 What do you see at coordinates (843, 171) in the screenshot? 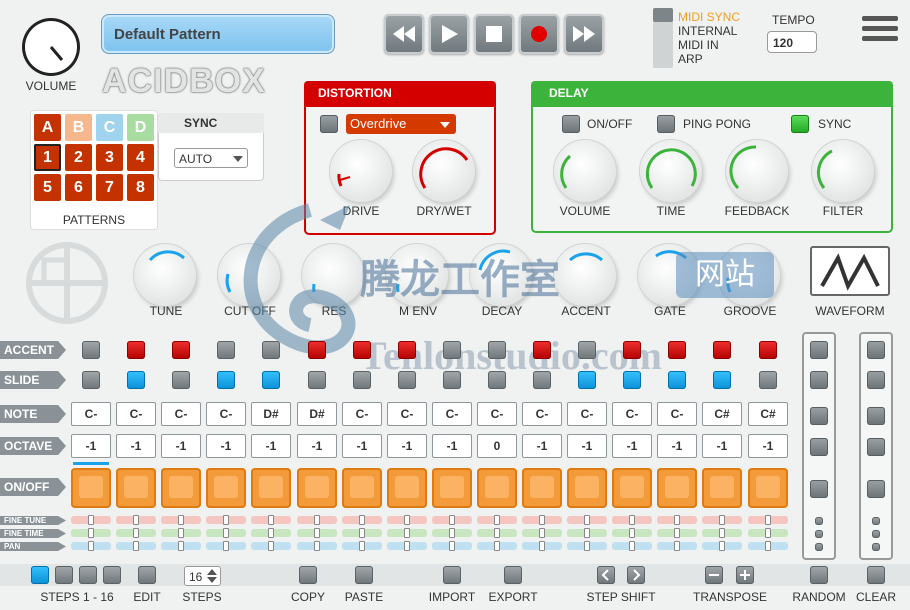
I see `delay-filter-knob` at bounding box center [843, 171].